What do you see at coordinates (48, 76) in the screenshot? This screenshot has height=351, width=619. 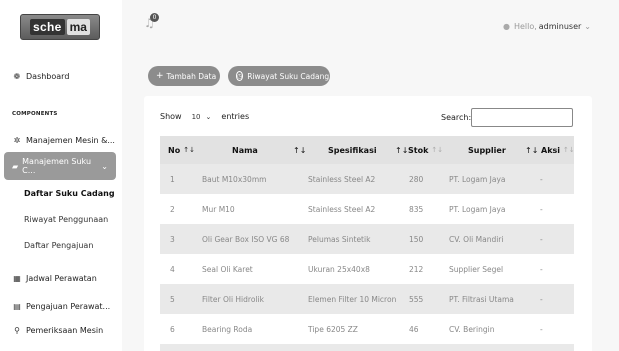 I see `sidebar-item-label: Dashboard` at bounding box center [48, 76].